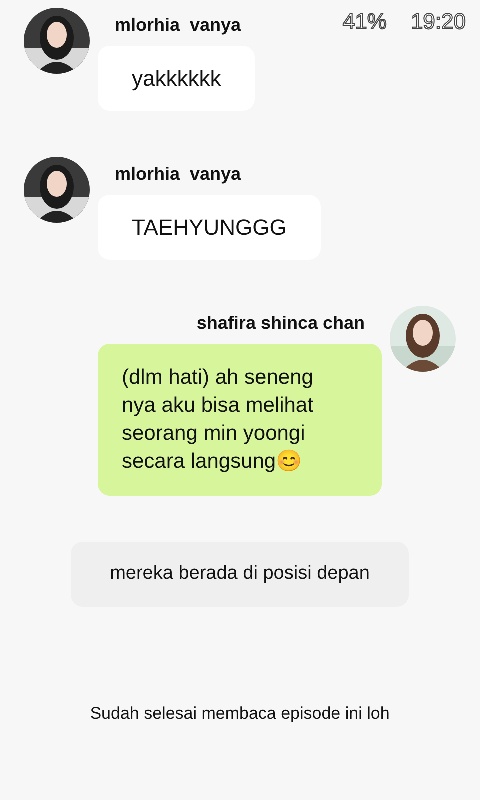 This screenshot has width=480, height=800. What do you see at coordinates (240, 574) in the screenshot?
I see `narration-box: mereka berada di posisi depan` at bounding box center [240, 574].